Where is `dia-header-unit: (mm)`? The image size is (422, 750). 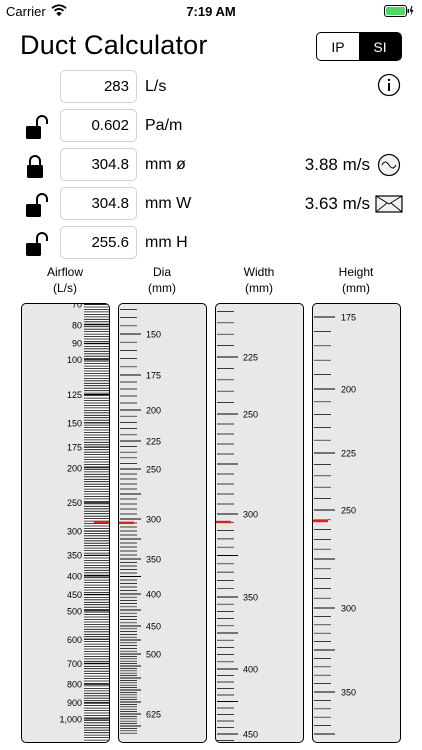
dia-header-unit: (mm) is located at coordinates (162, 288).